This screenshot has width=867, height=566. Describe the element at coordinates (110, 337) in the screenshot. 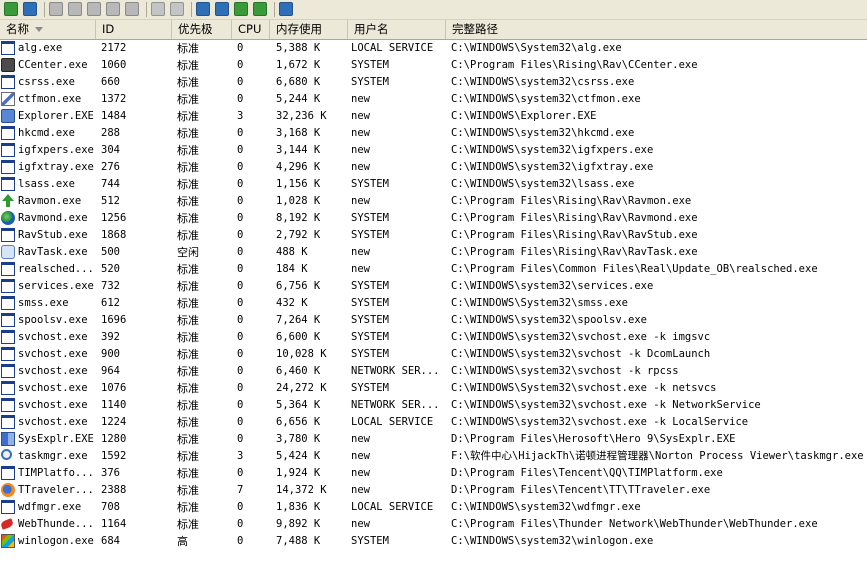

I see `process-id: 392` at that location.